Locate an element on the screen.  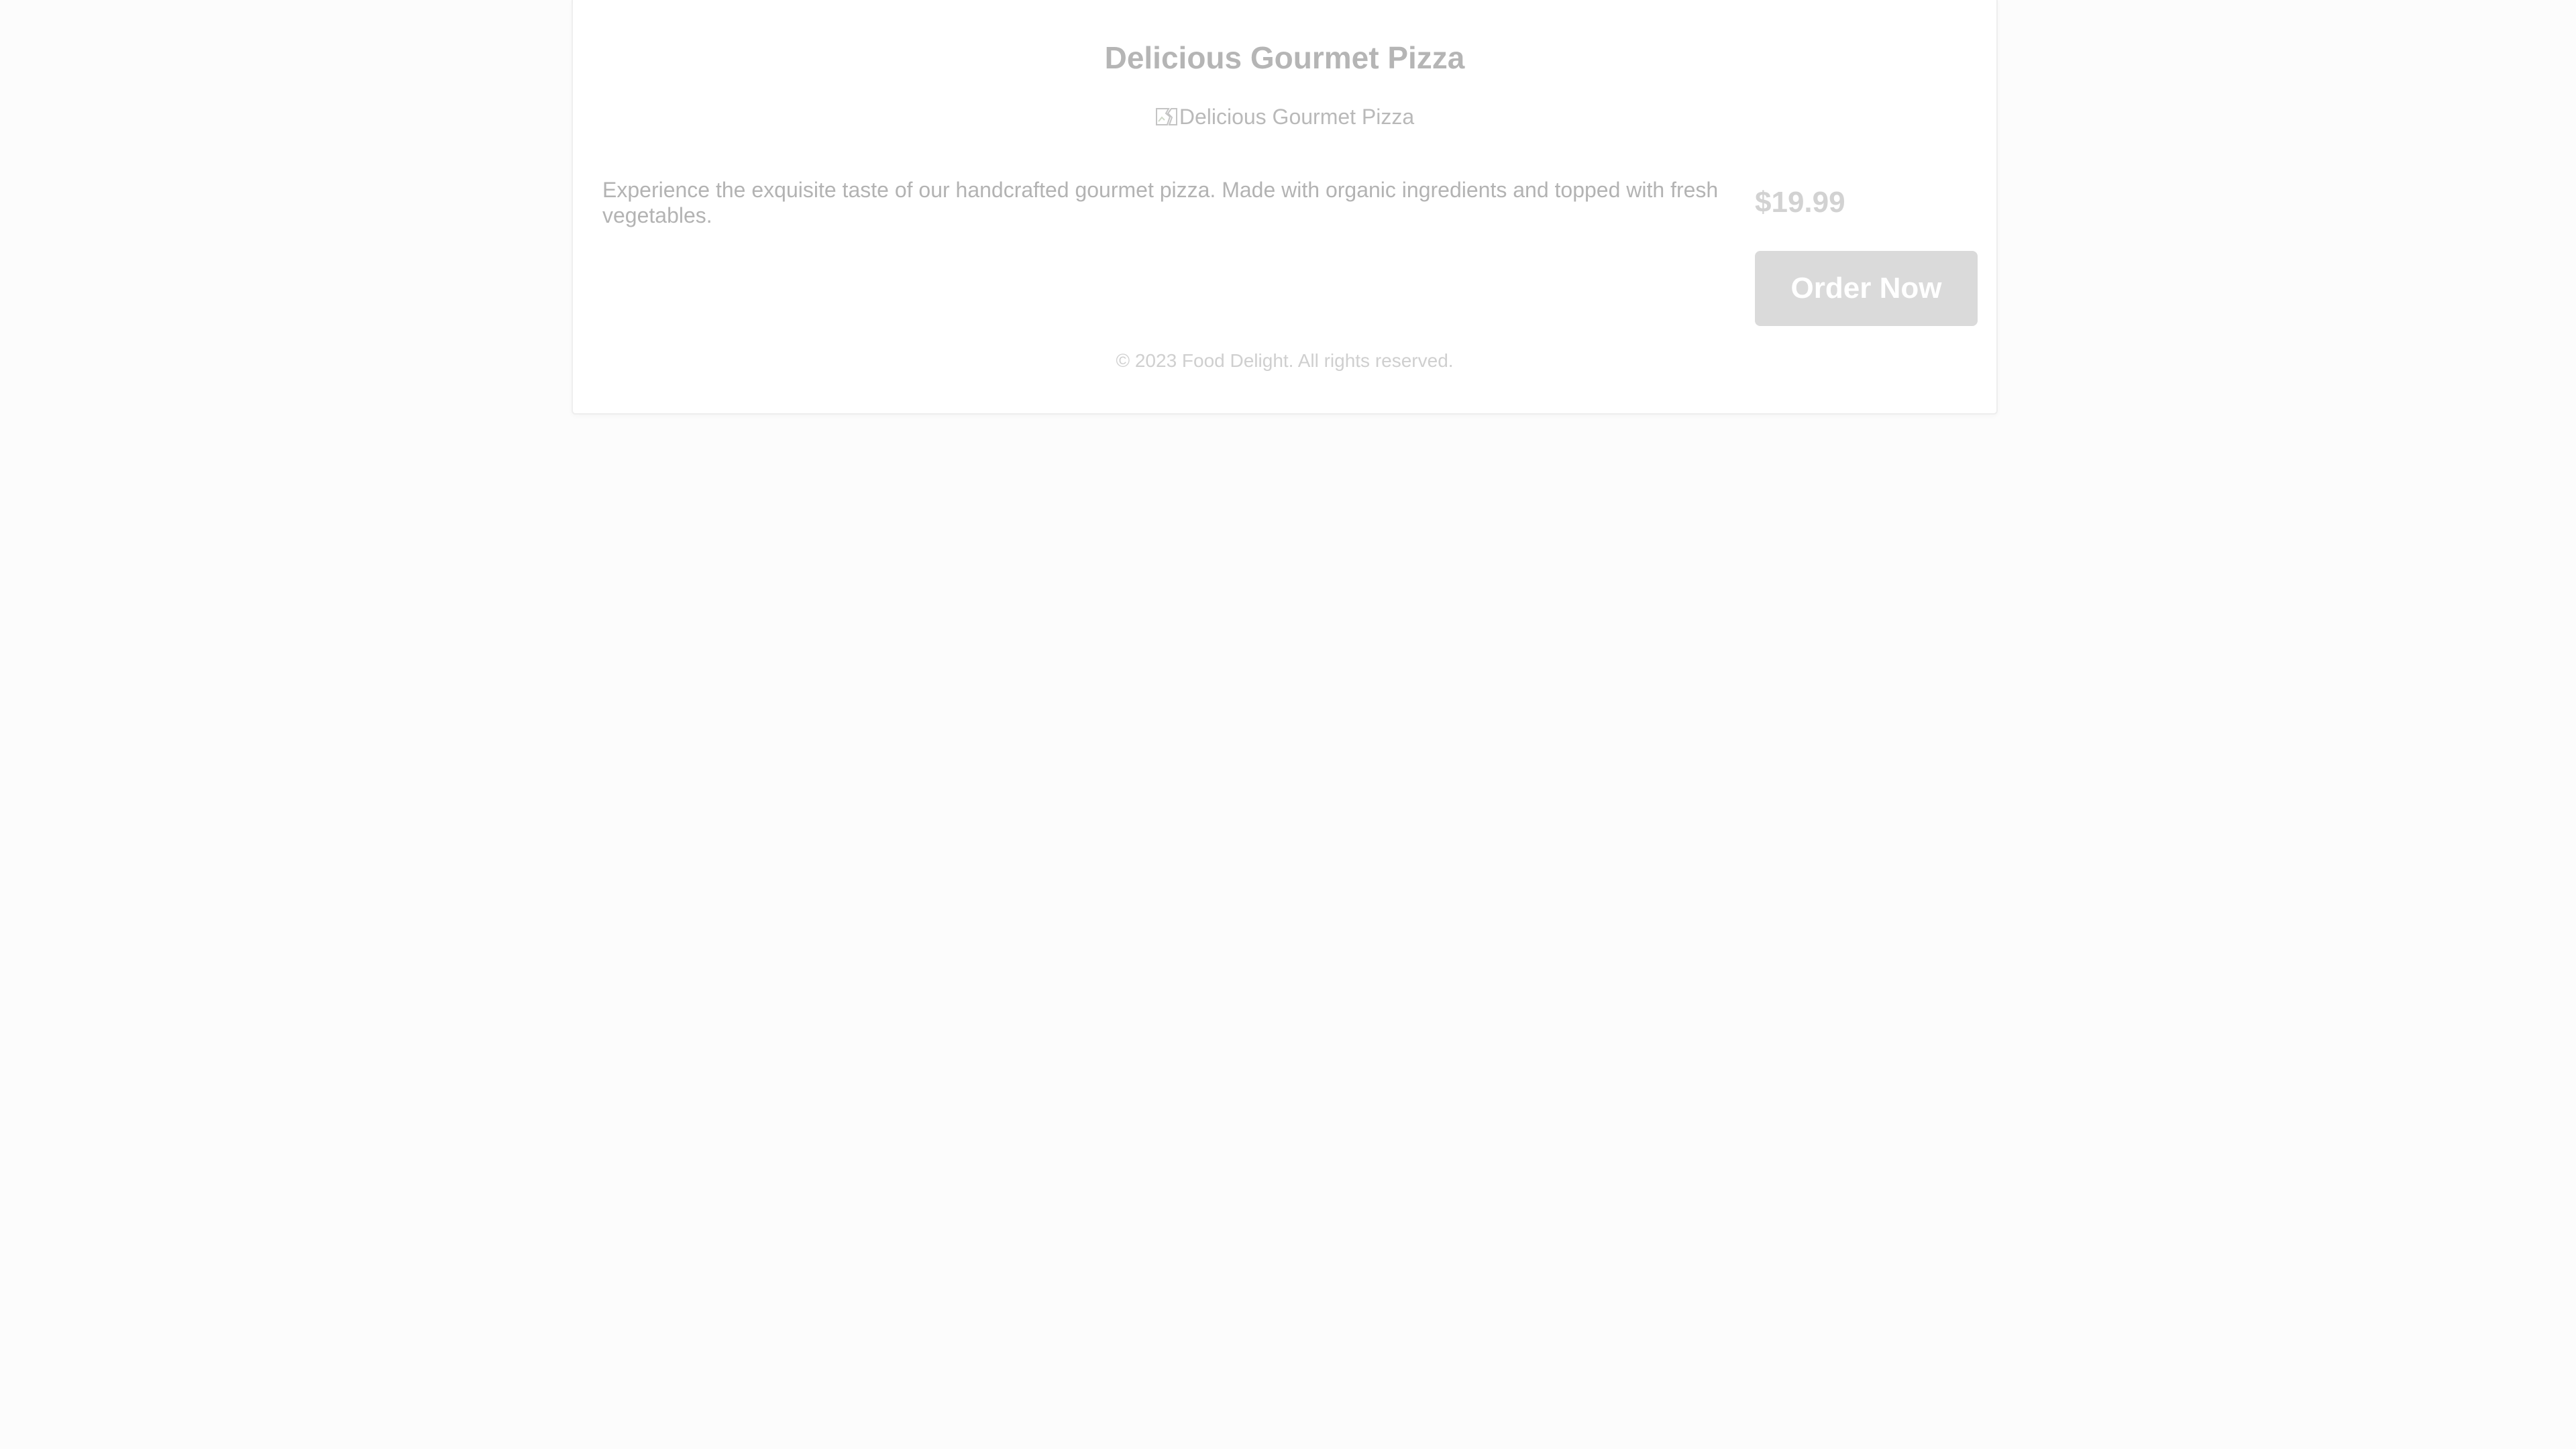
product-title: Delicious Gourmet Pizza is located at coordinates (1284, 57).